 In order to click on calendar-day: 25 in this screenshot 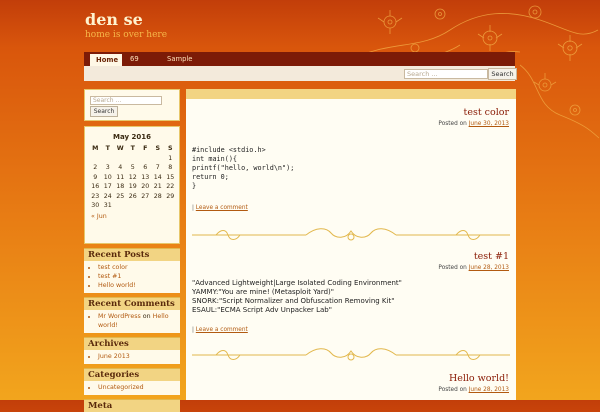, I will do `click(120, 196)`.